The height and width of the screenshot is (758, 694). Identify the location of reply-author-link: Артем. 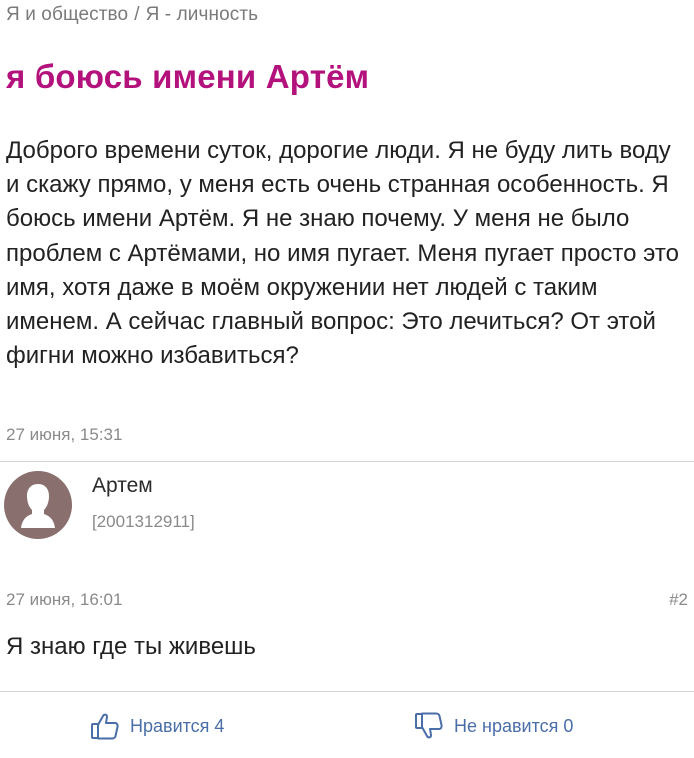
(122, 486).